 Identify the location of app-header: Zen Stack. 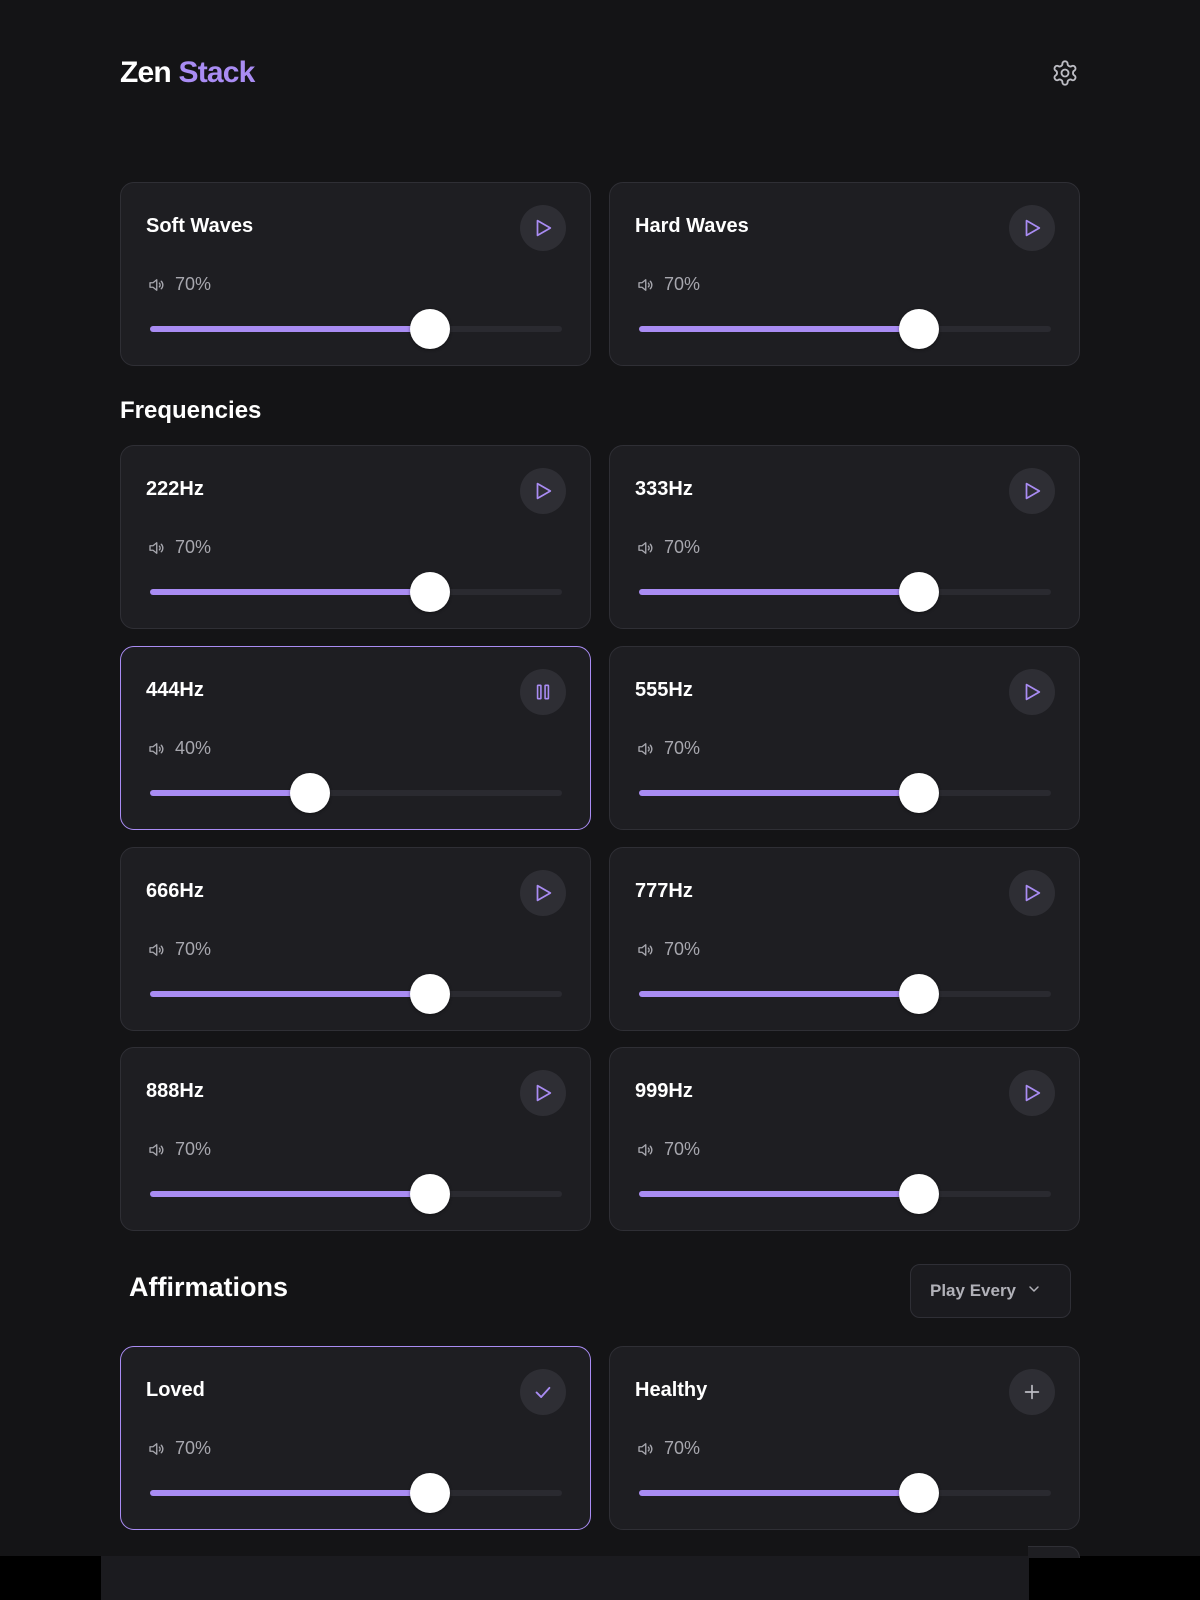
(600, 75).